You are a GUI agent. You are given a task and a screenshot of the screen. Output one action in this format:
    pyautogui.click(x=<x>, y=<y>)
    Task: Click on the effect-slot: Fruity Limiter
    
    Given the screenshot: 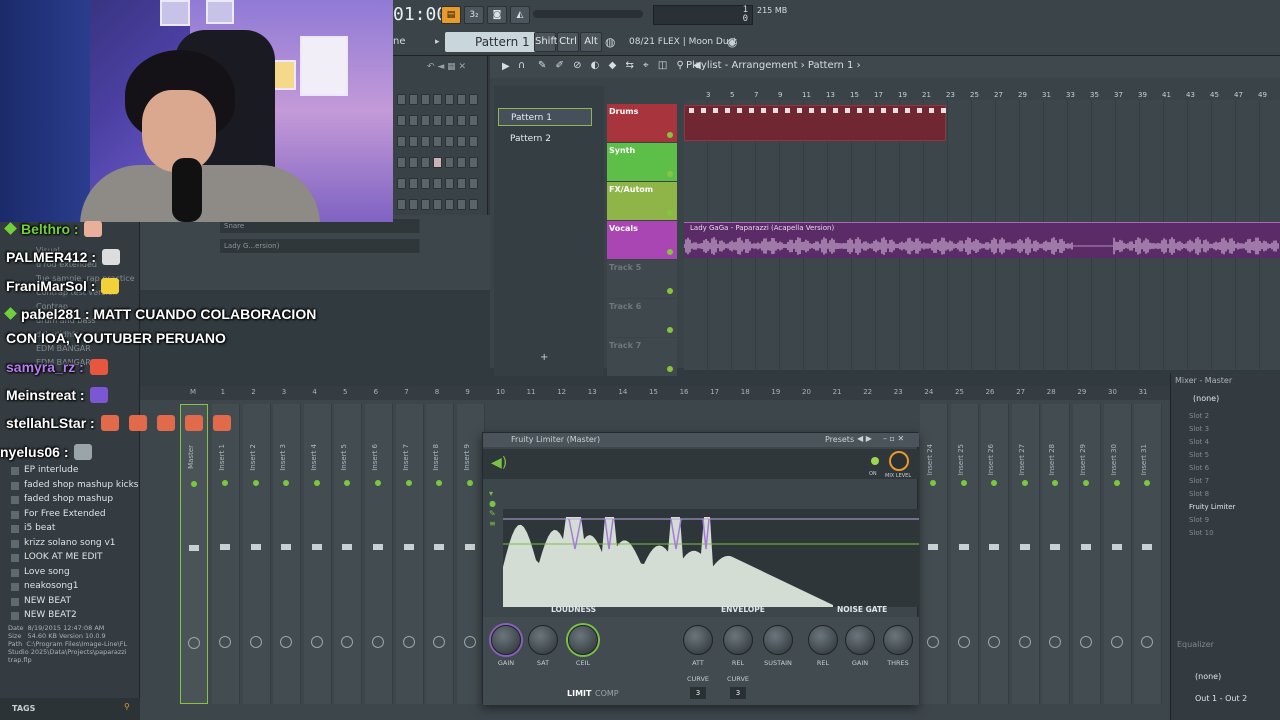 What is the action you would take?
    pyautogui.click(x=1212, y=507)
    